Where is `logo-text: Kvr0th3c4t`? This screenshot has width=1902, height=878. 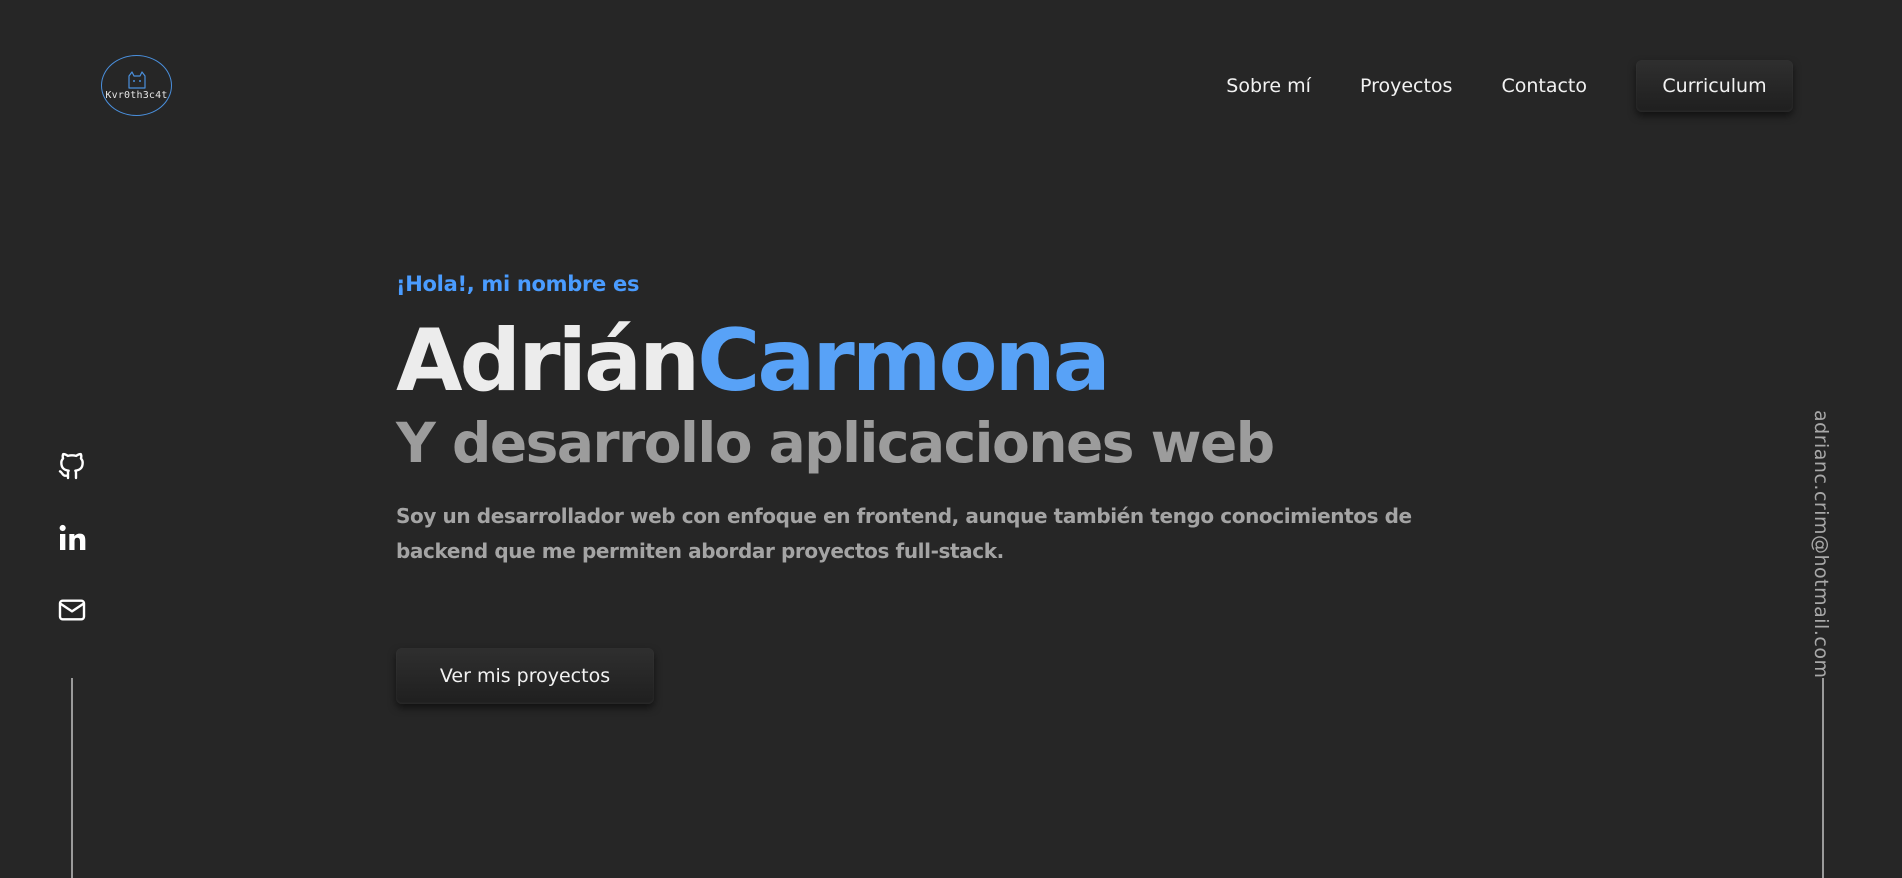
logo-text: Kvr0th3c4t is located at coordinates (136, 95).